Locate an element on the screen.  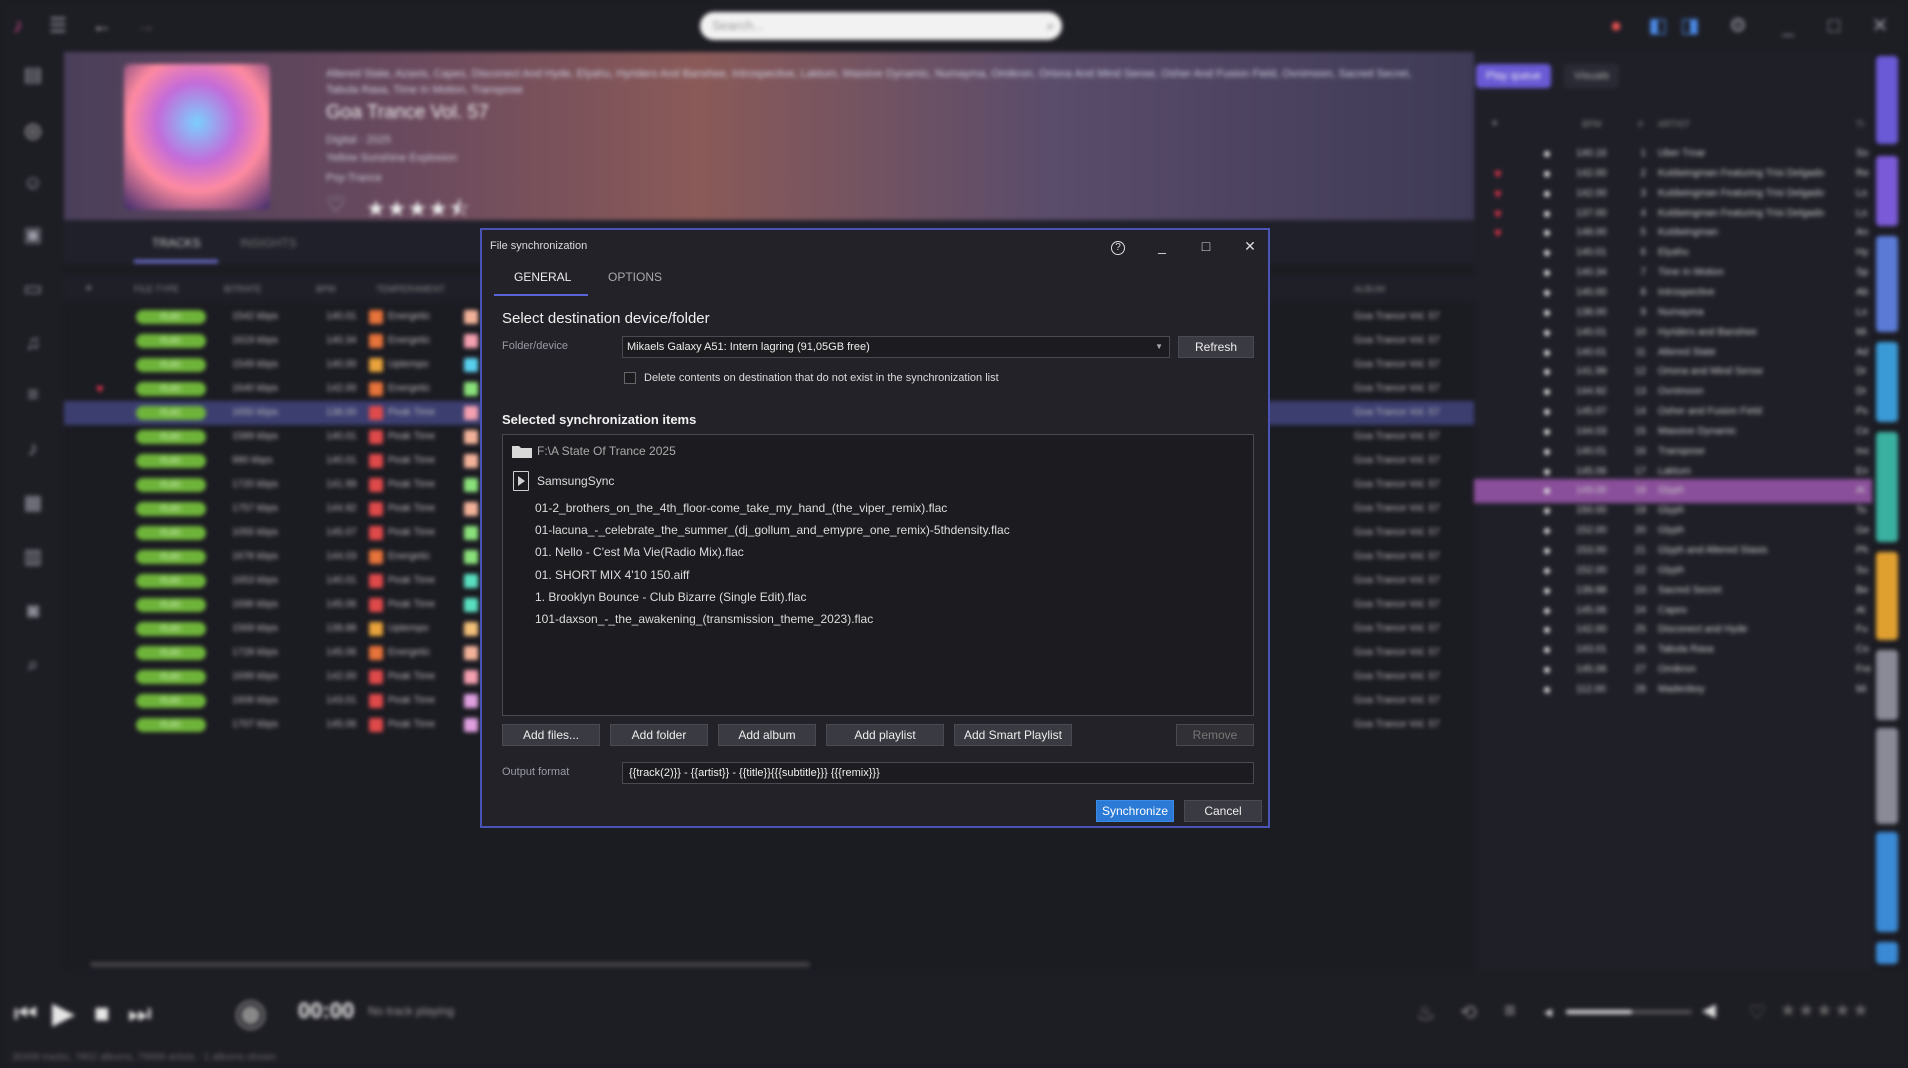
search-sidebar-icon: ⌕ is located at coordinates (33, 665).